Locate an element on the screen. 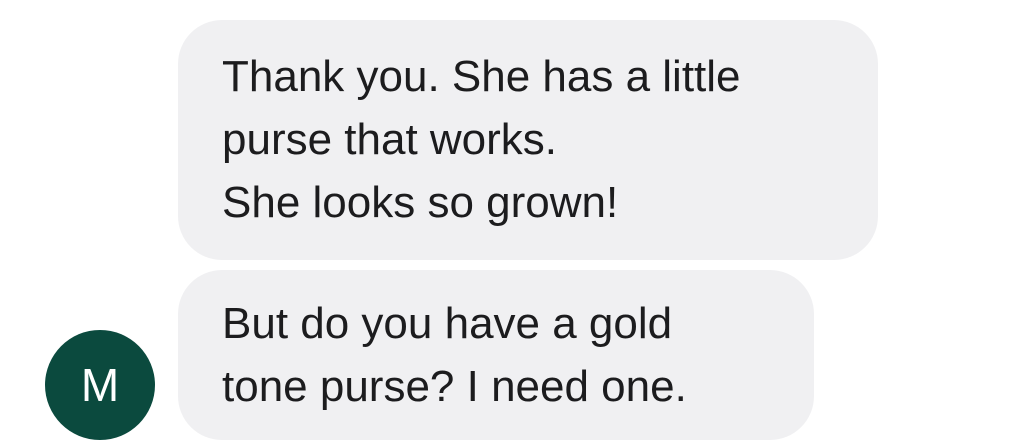 This screenshot has width=1024, height=444. avatar-initial: M is located at coordinates (100, 385).